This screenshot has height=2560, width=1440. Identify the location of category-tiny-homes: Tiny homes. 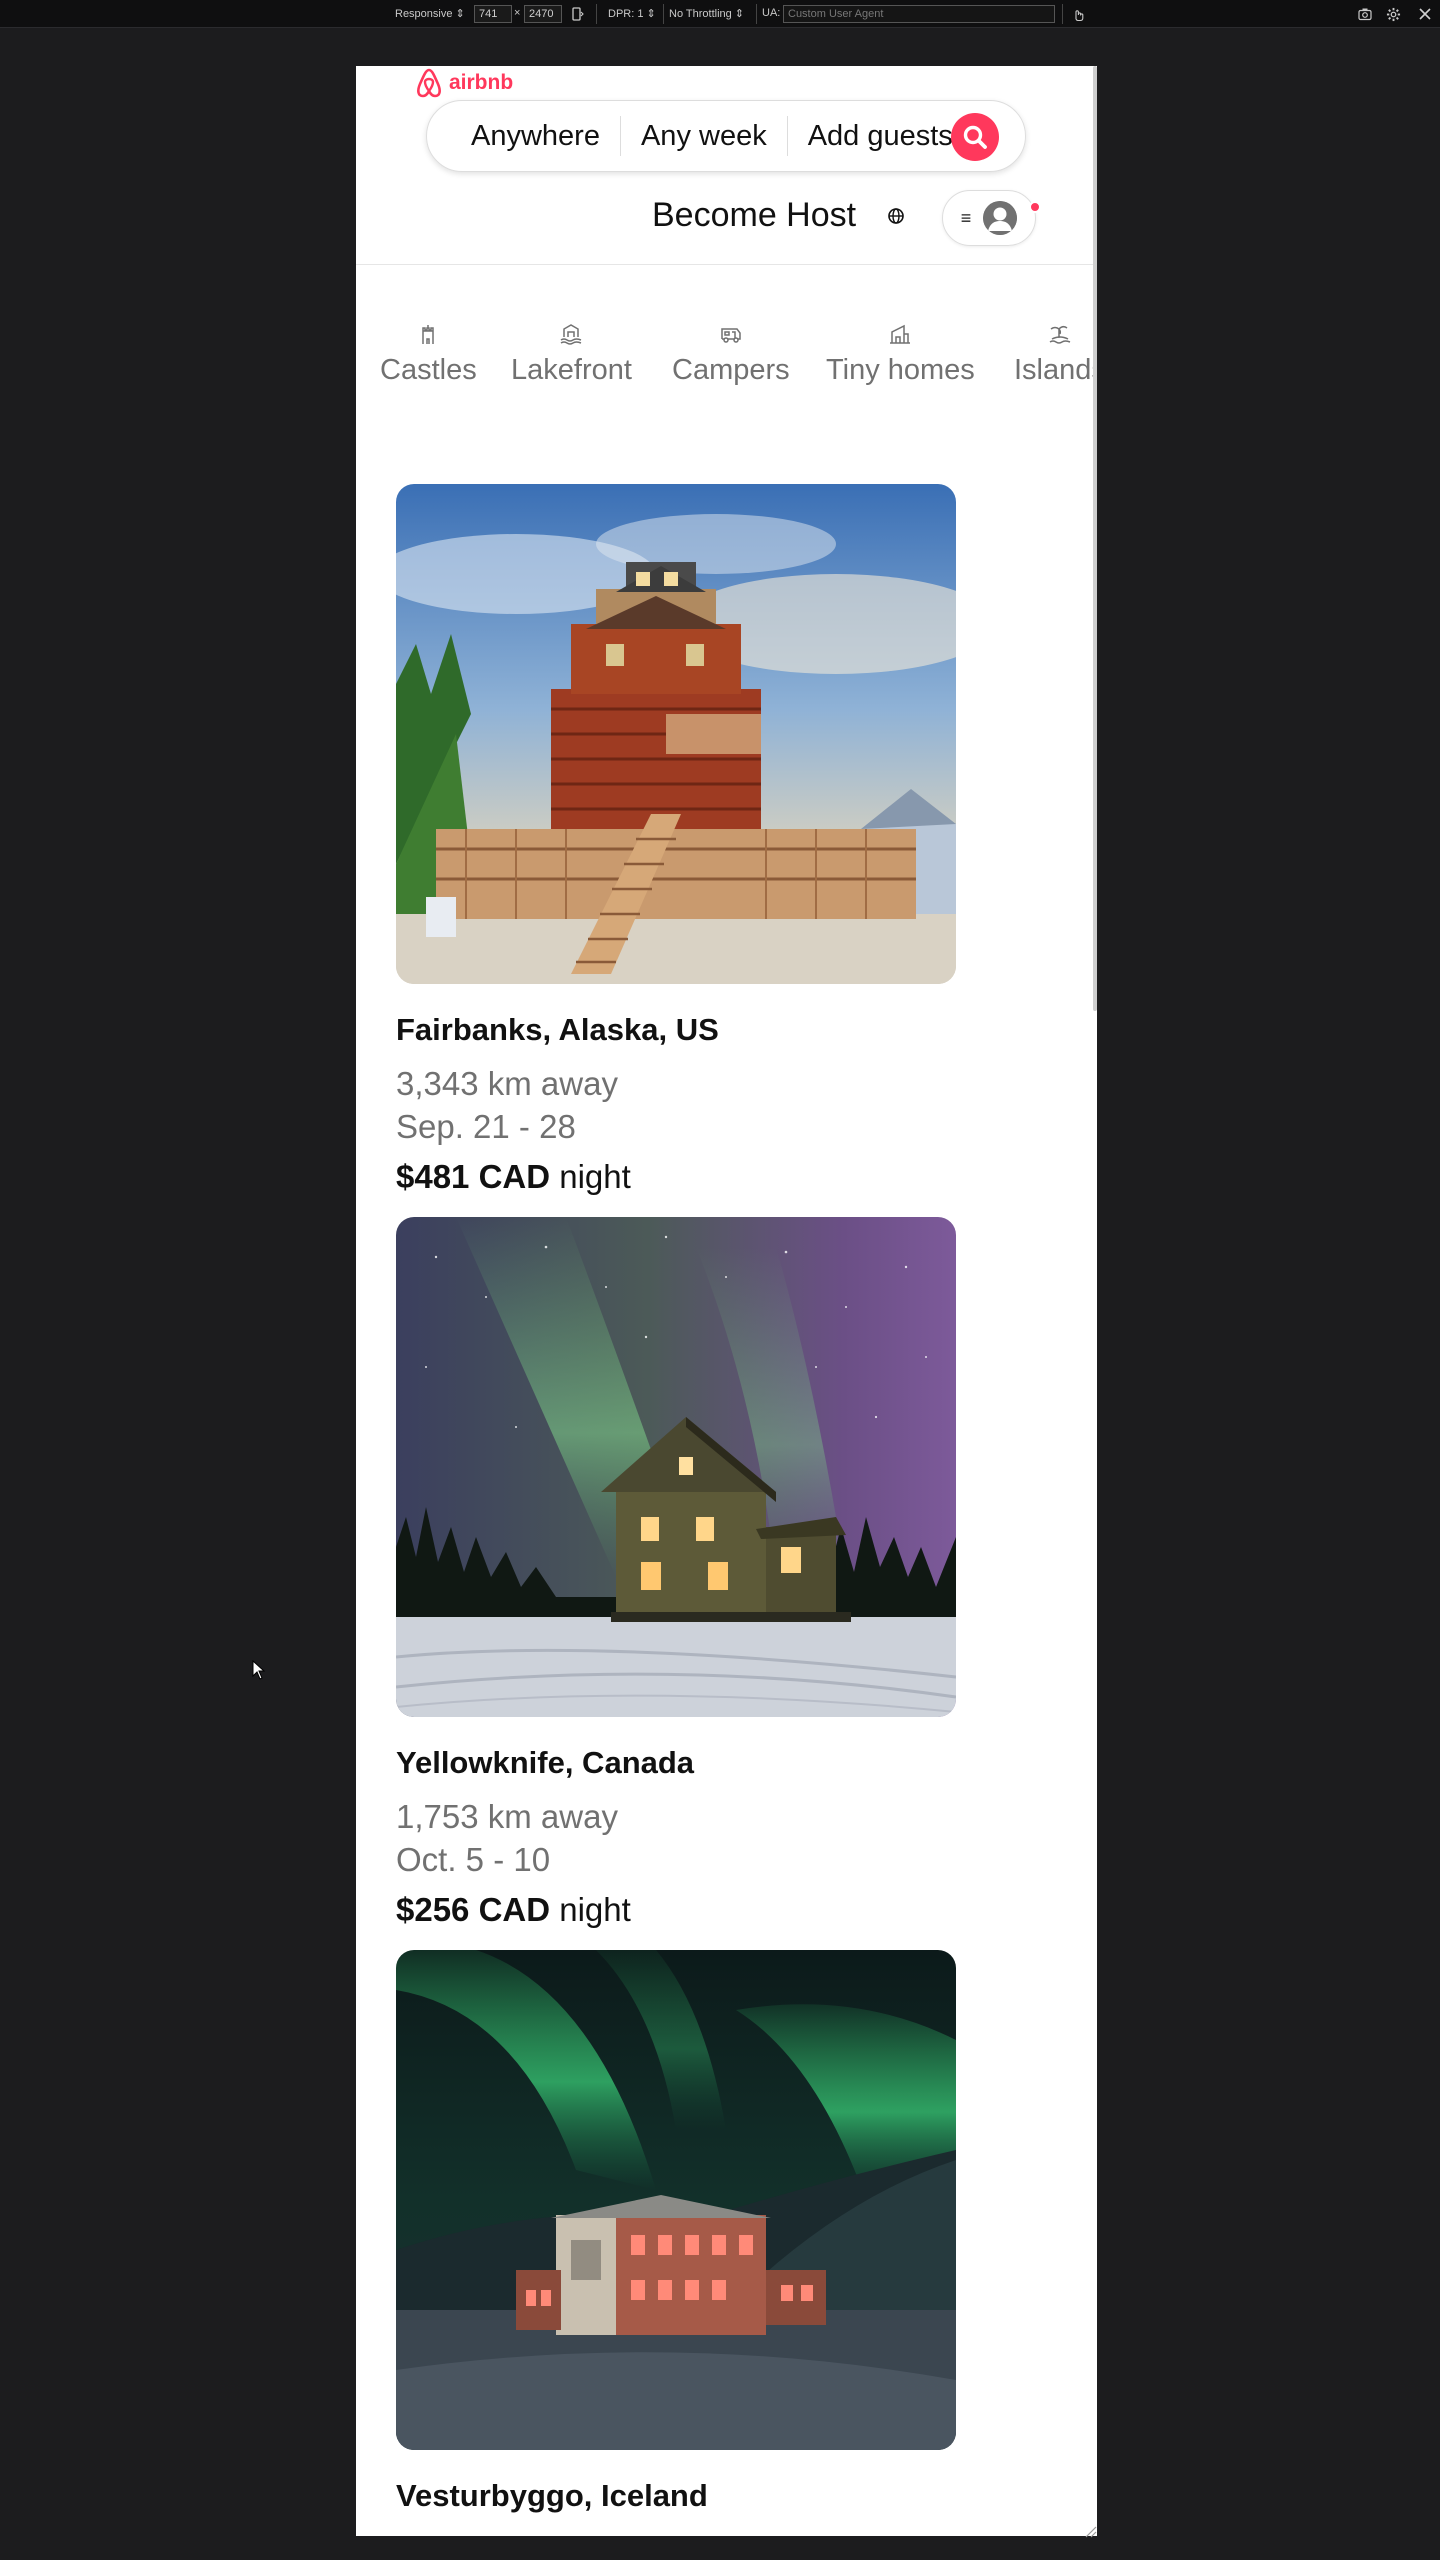
(900, 354).